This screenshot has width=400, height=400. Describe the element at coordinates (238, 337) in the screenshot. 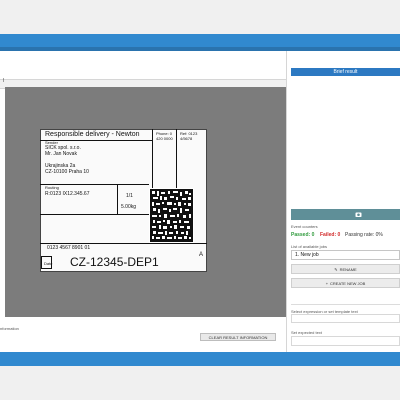

I see `clear-result-button: CLEAR RESULT INFORMATION` at that location.